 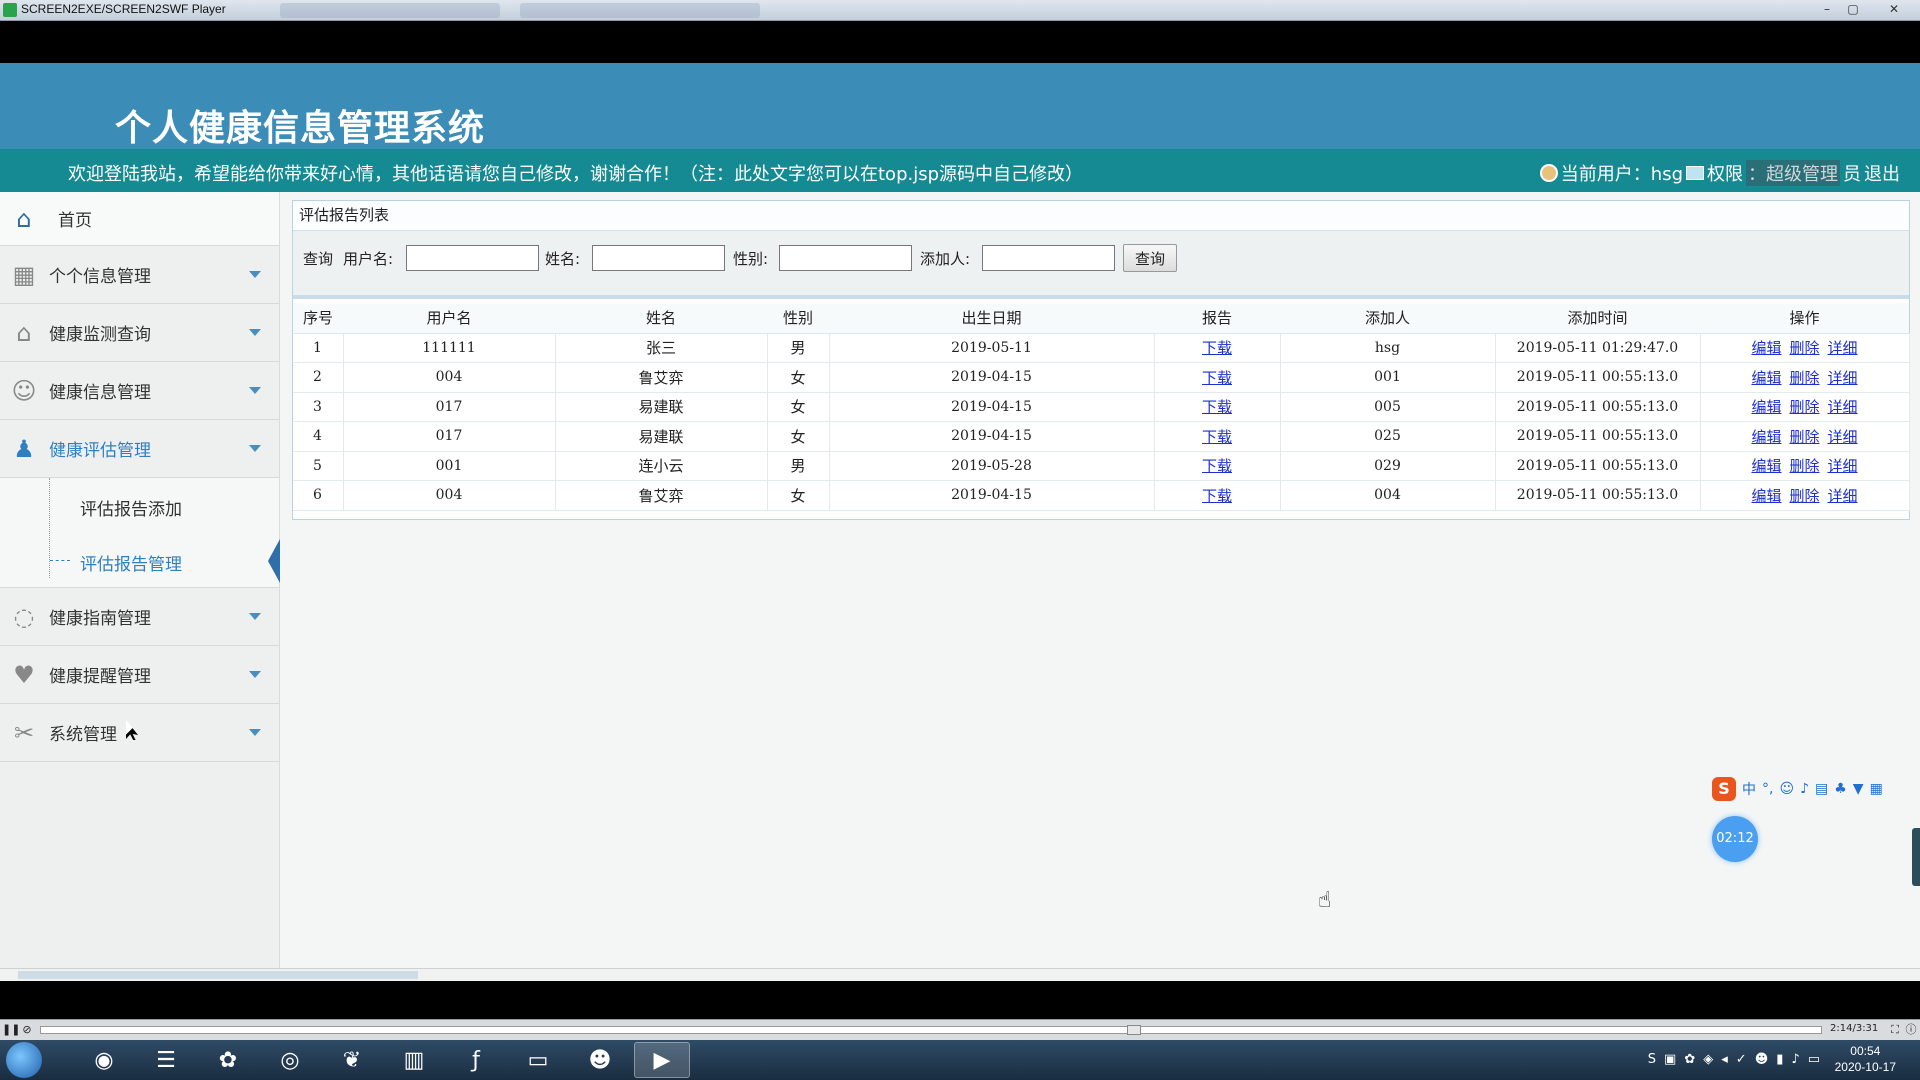 What do you see at coordinates (1652, 1059) in the screenshot?
I see `sogou-tray-icon: S` at bounding box center [1652, 1059].